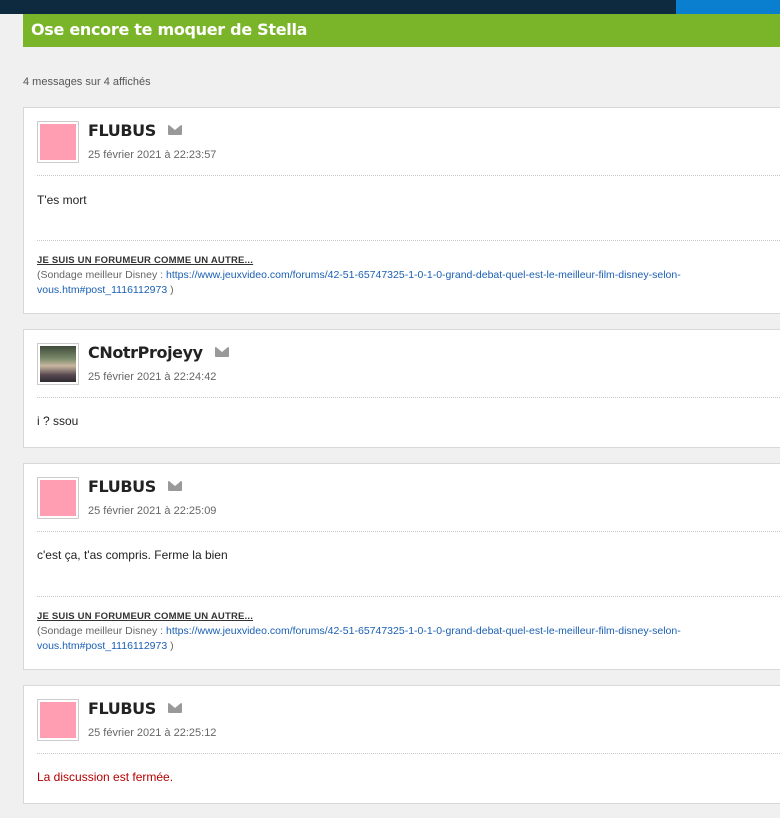 Image resolution: width=780 pixels, height=818 pixels. Describe the element at coordinates (152, 155) in the screenshot. I see `post-date: 25 février 2021 à 22:23:57` at that location.